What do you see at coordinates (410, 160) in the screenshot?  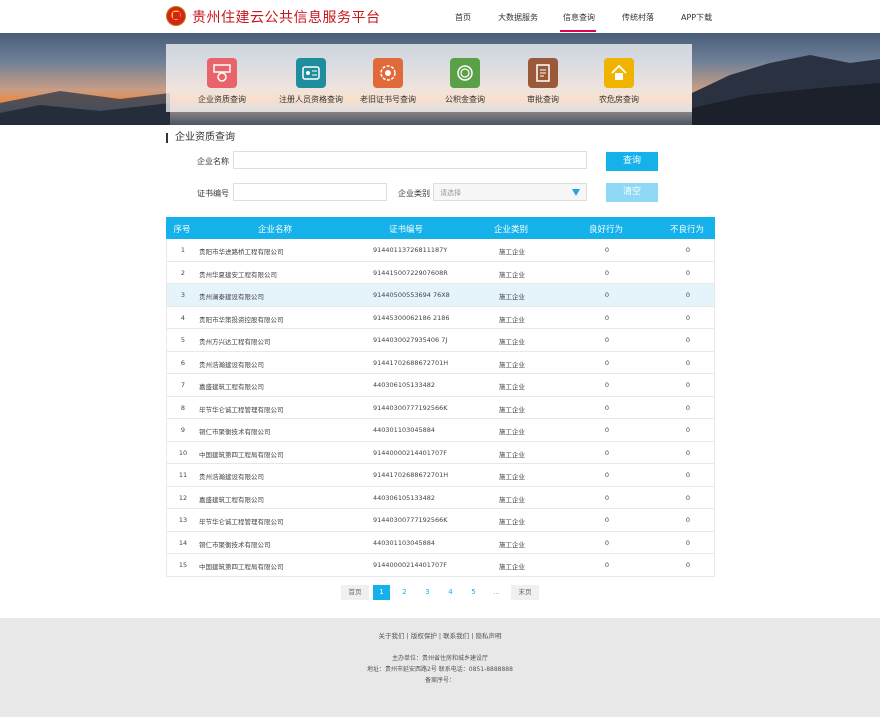 I see `company-name-input` at bounding box center [410, 160].